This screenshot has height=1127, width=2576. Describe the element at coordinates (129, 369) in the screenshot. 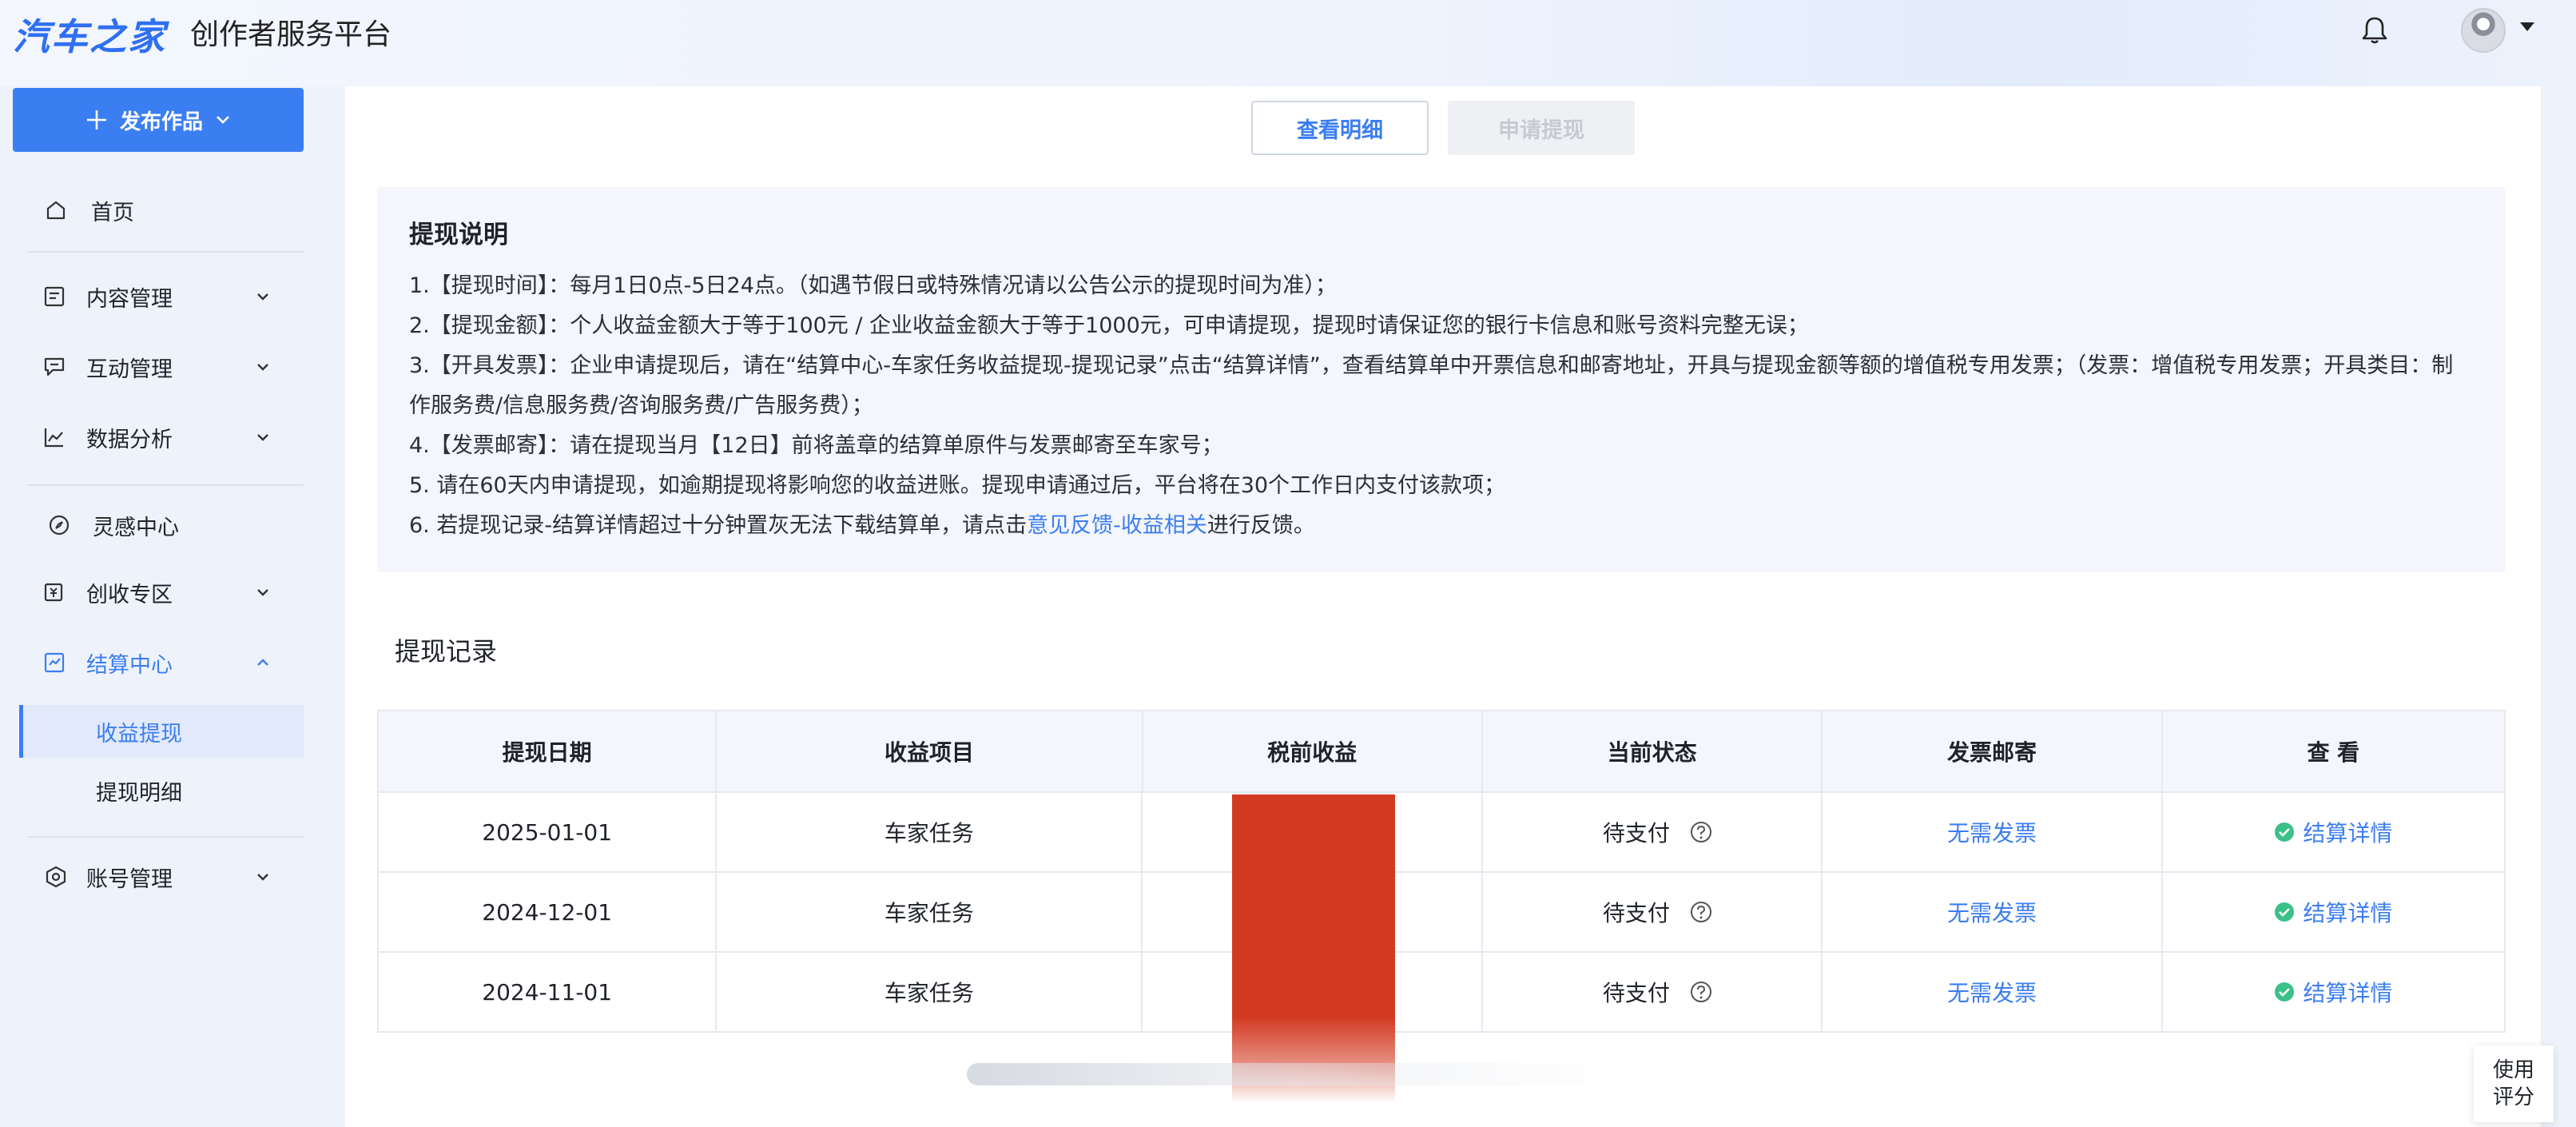

I see `sidebar-item-label: 互动管理` at that location.